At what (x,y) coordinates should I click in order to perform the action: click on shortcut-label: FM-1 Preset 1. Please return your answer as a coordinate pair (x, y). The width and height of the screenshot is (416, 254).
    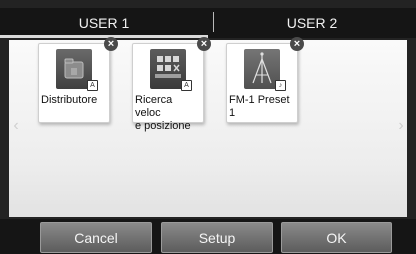
    Looking at the image, I should click on (259, 106).